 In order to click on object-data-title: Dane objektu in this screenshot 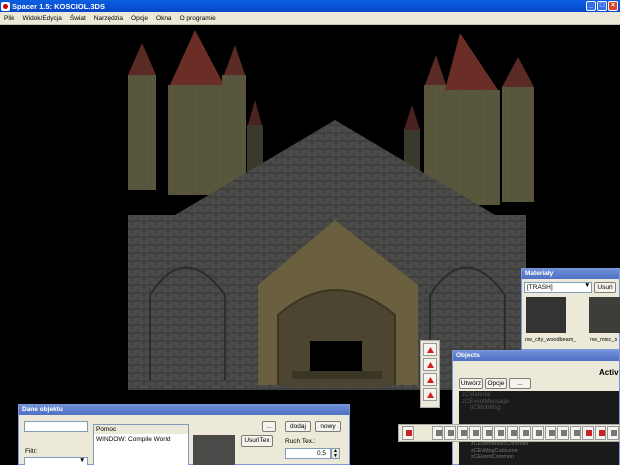, I will do `click(184, 410)`.